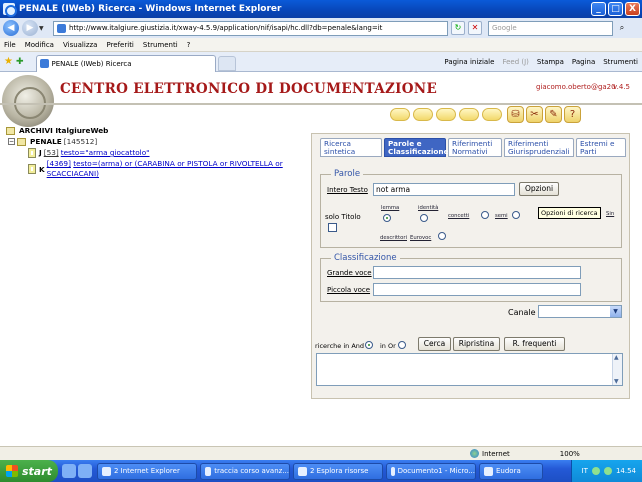 The image size is (642, 482). Describe the element at coordinates (539, 147) in the screenshot. I see `tab-riferimenti-giurisprudenziali: Riferimenti Giurisprudenziali` at that location.